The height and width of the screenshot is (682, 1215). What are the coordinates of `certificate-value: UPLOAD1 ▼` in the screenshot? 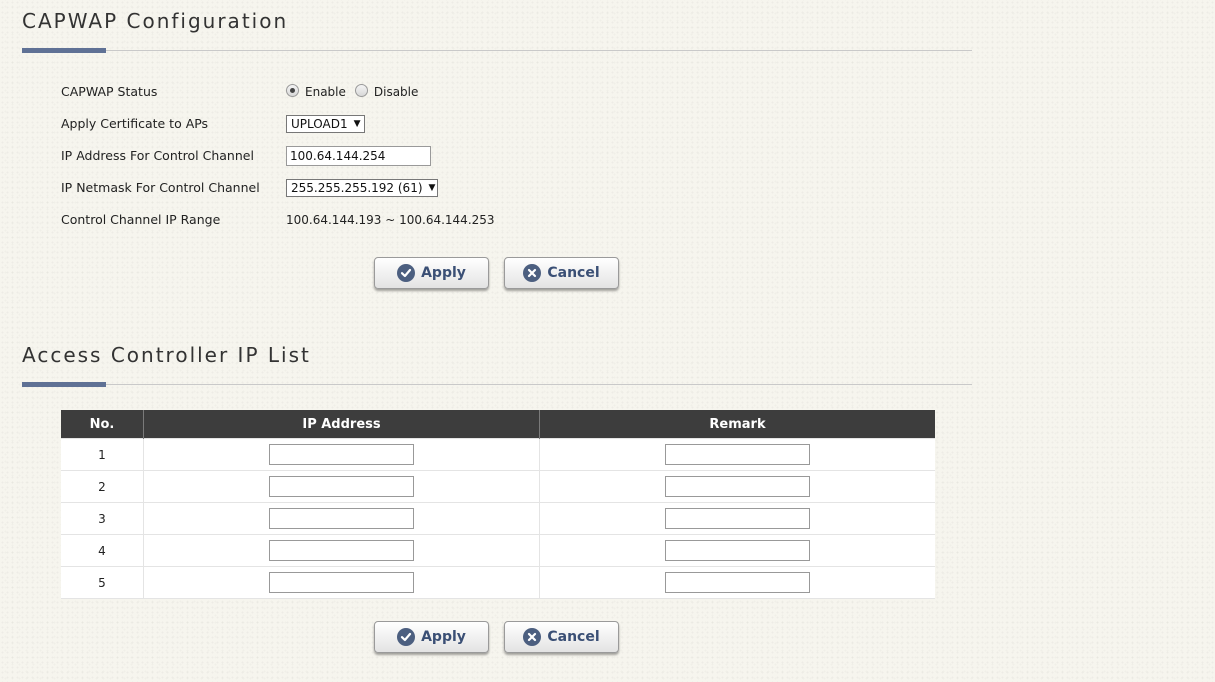 It's located at (325, 124).